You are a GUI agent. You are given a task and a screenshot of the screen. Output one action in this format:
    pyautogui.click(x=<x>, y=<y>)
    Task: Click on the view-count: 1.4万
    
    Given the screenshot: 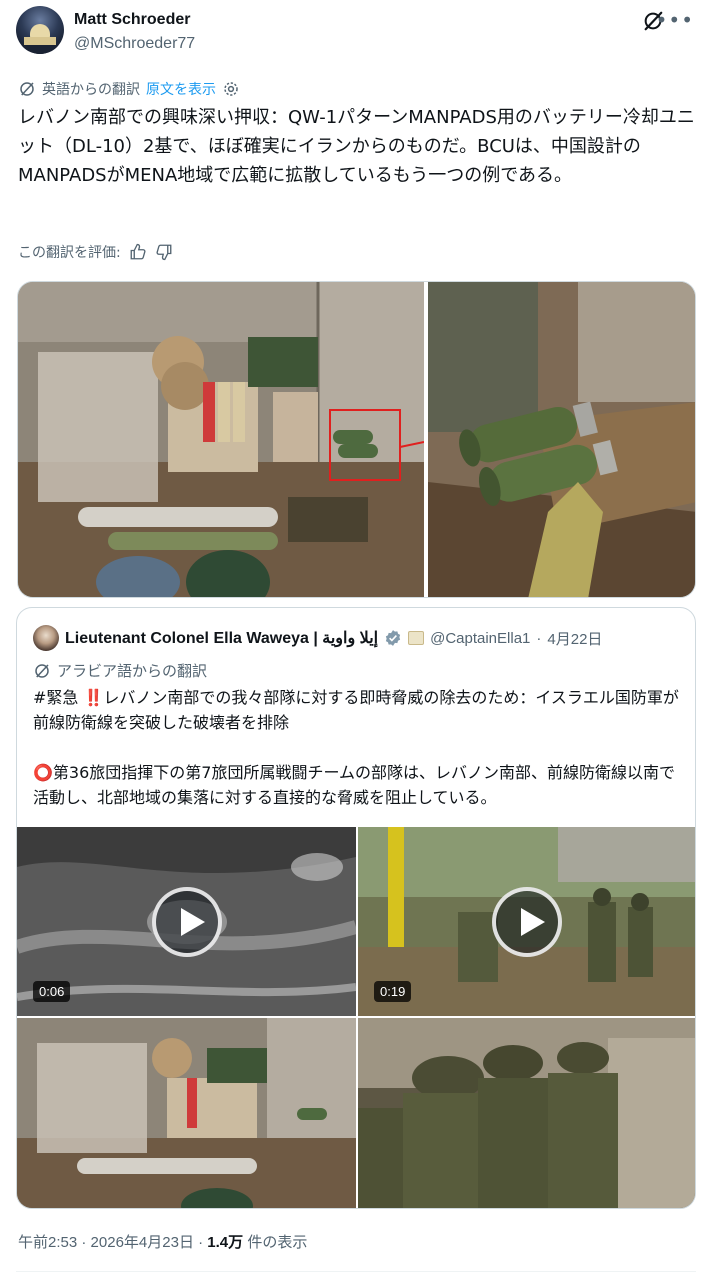 What is the action you would take?
    pyautogui.click(x=225, y=1242)
    